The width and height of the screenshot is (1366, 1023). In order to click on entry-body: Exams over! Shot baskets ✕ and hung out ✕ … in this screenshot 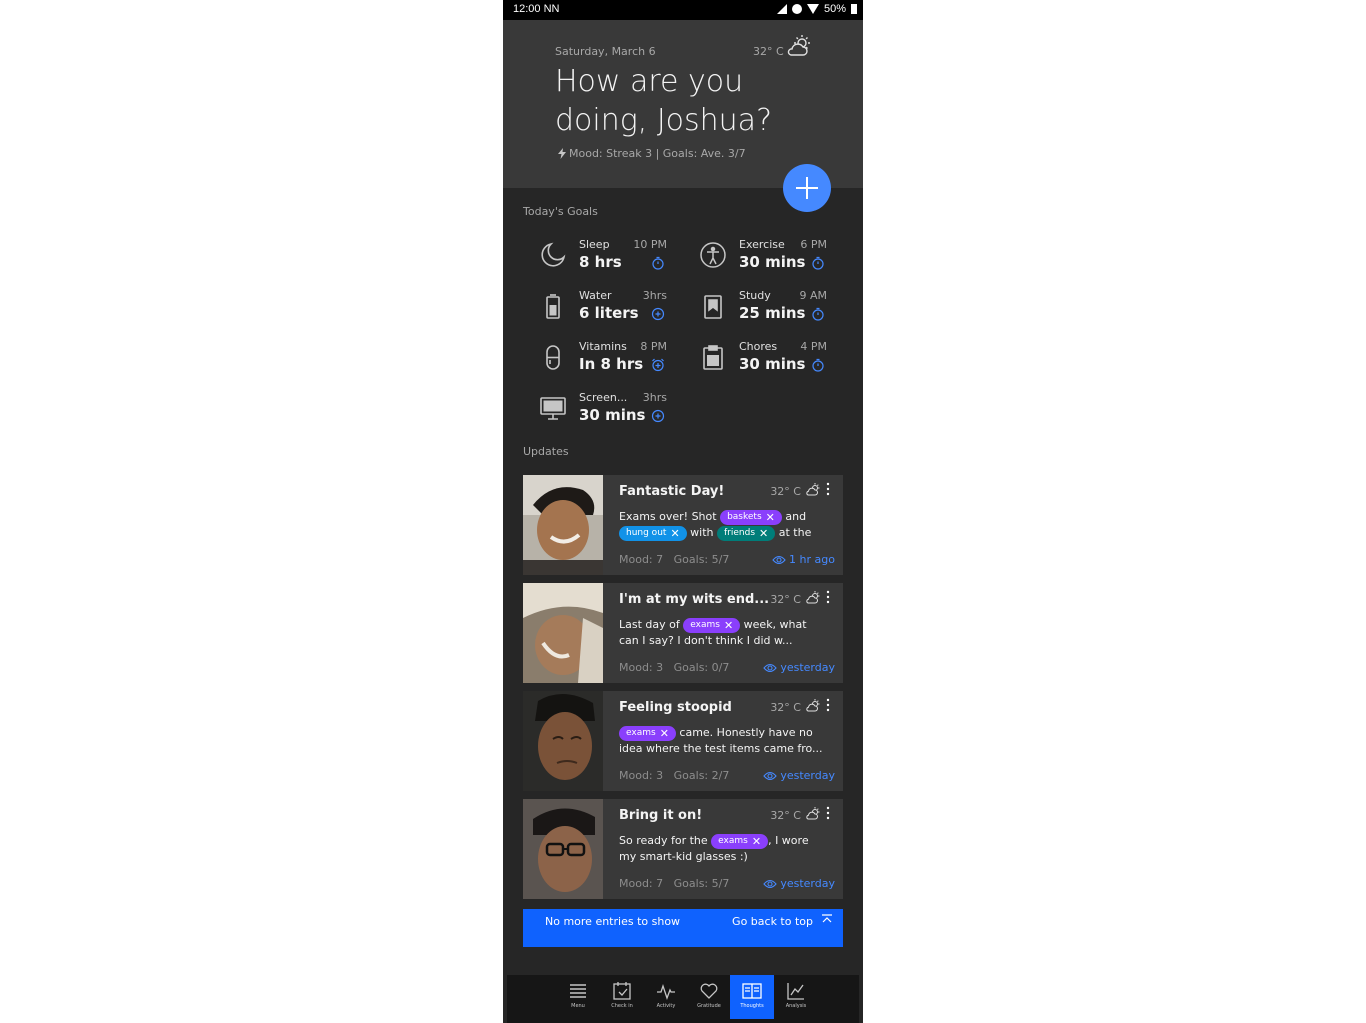, I will do `click(724, 525)`.